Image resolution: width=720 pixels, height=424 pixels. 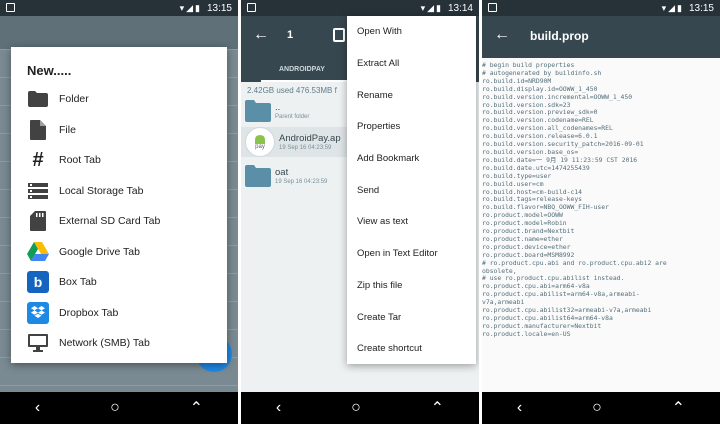 I want to click on menu-zip-this-file: Zip this file, so click(x=411, y=286).